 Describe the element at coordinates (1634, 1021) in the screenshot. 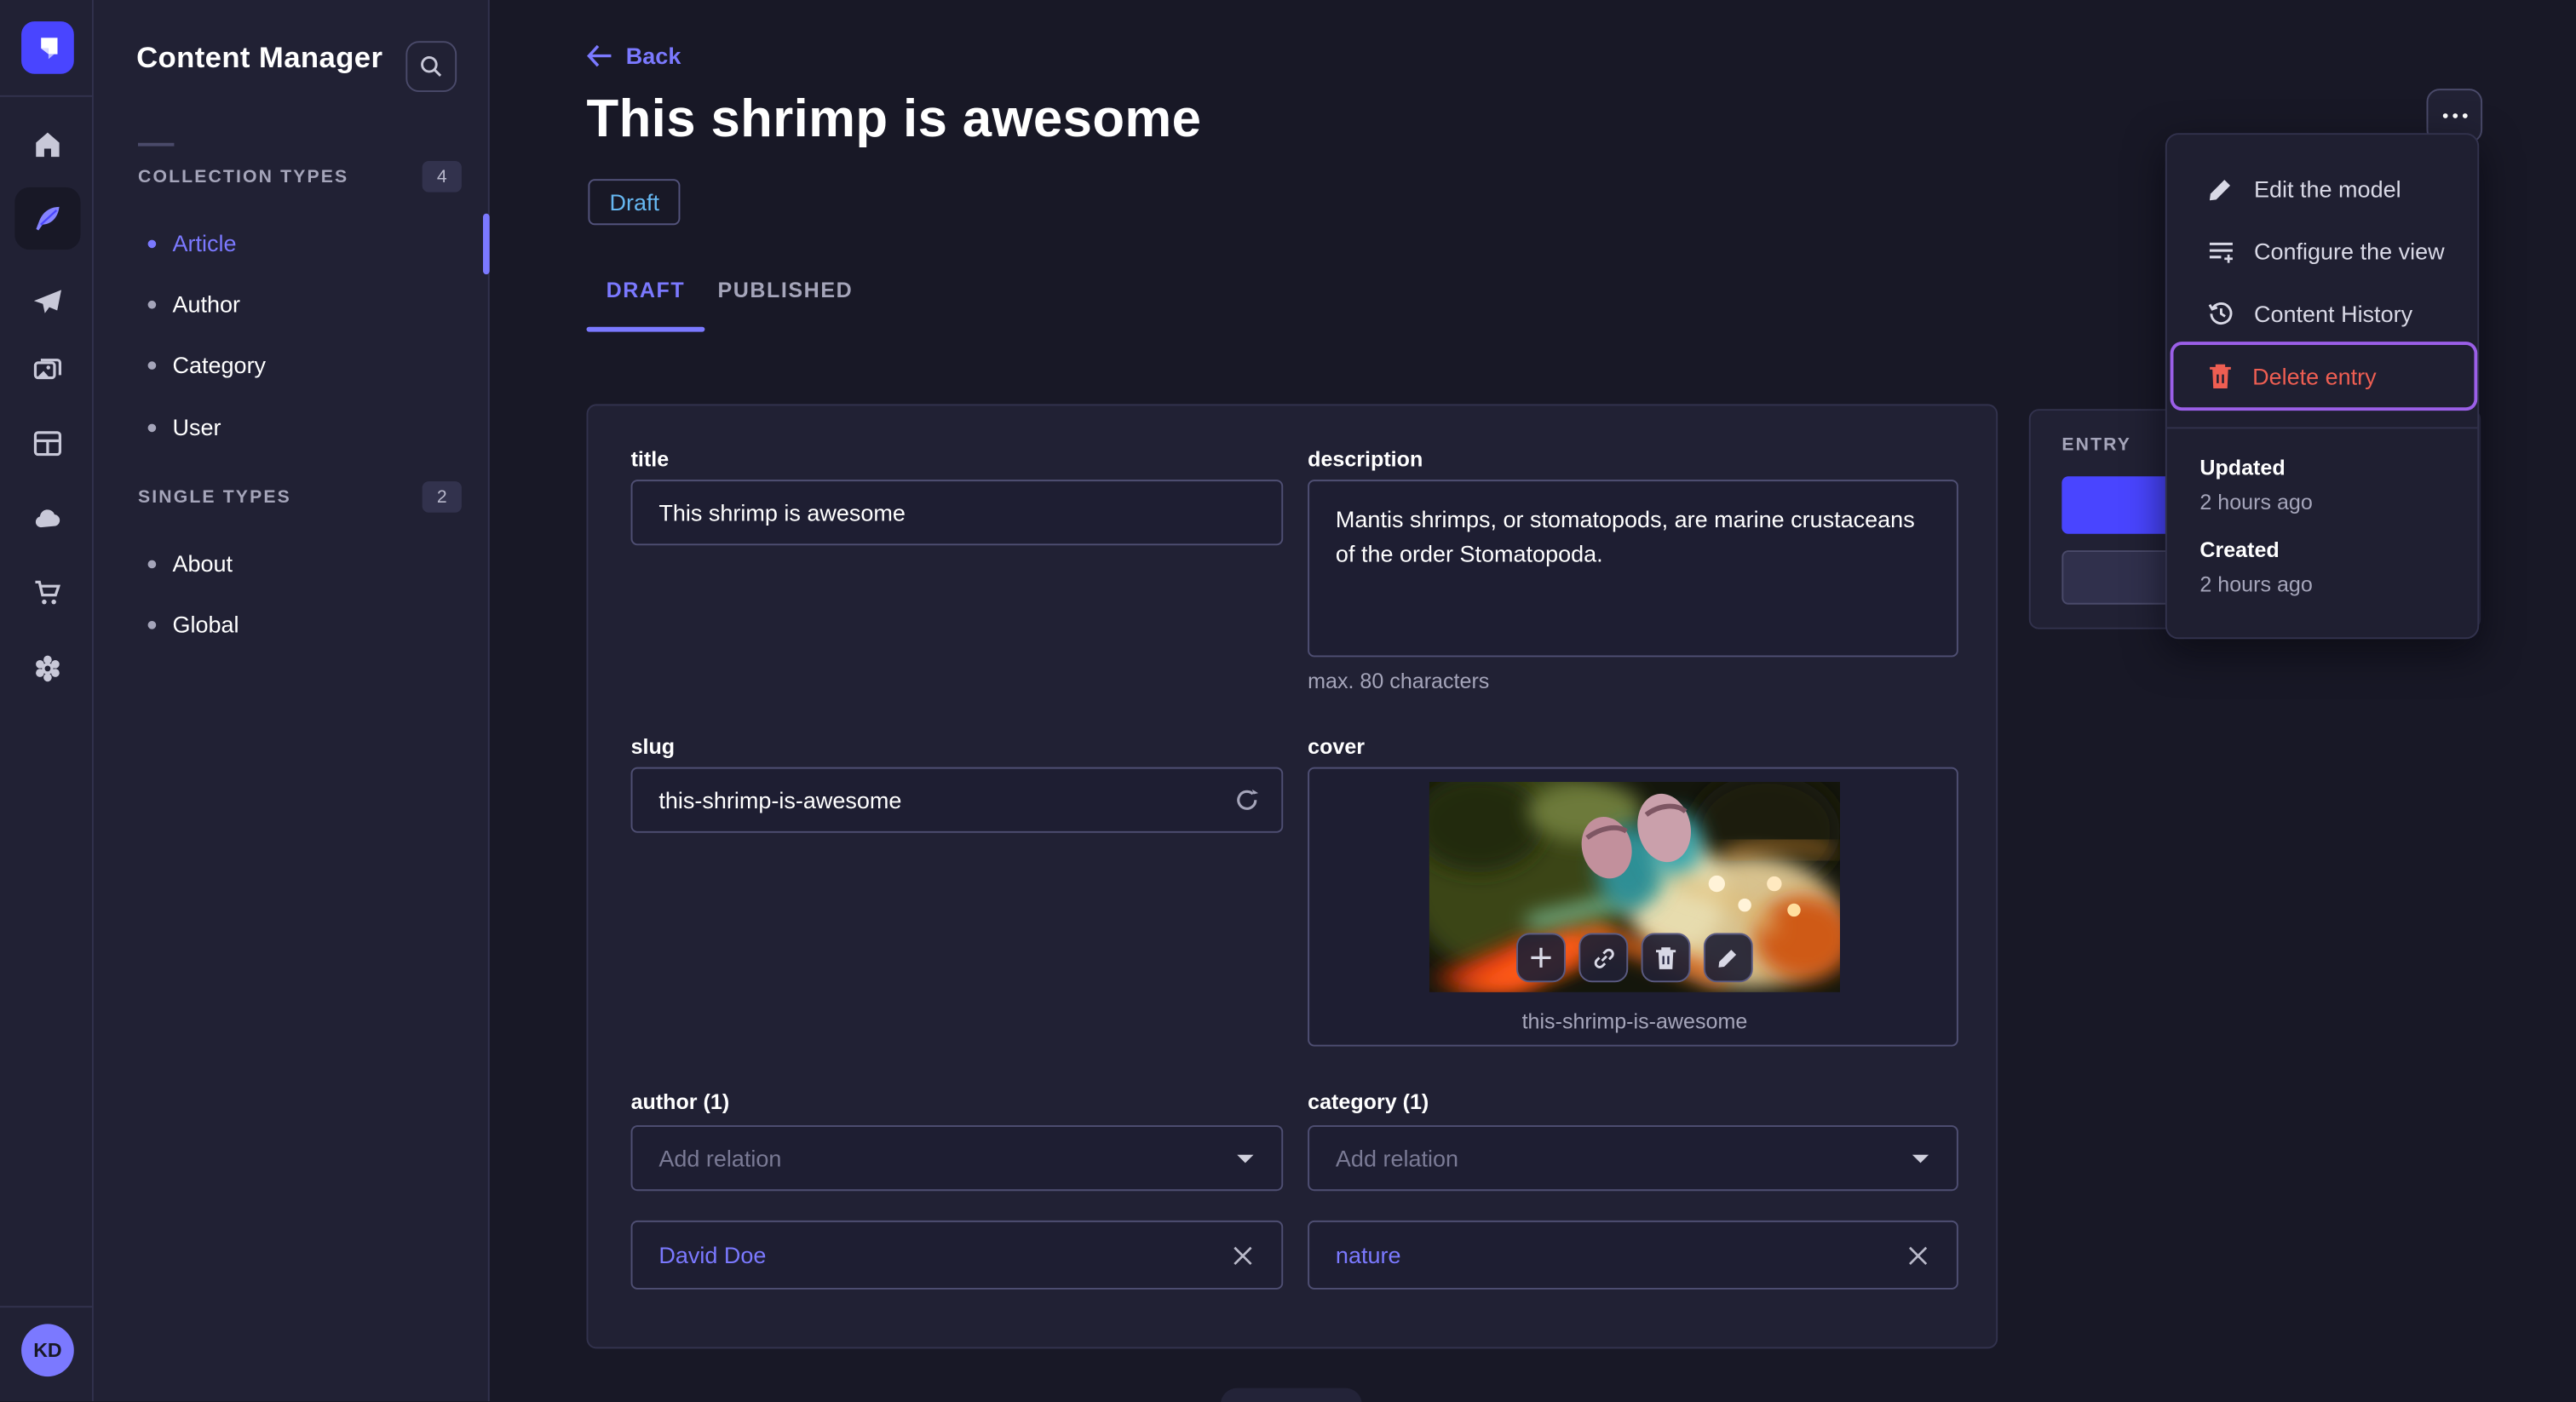

I see `cover-caption: this-shrimp-is-awesome` at that location.